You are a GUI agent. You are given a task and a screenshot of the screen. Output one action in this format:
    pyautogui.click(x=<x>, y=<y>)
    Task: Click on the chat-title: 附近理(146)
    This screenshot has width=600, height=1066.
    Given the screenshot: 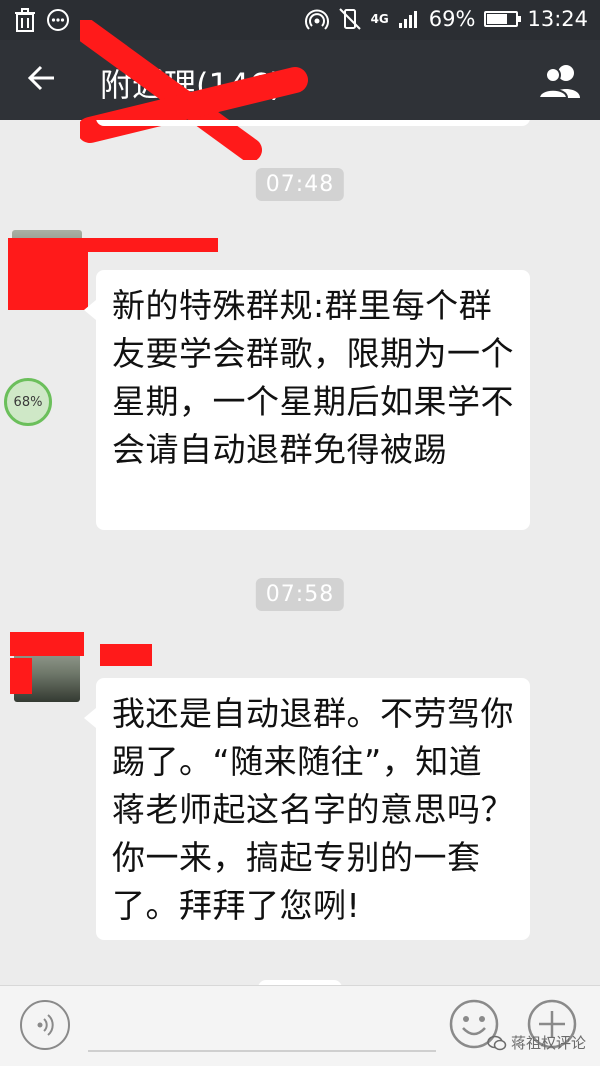 What is the action you would take?
    pyautogui.click(x=191, y=85)
    